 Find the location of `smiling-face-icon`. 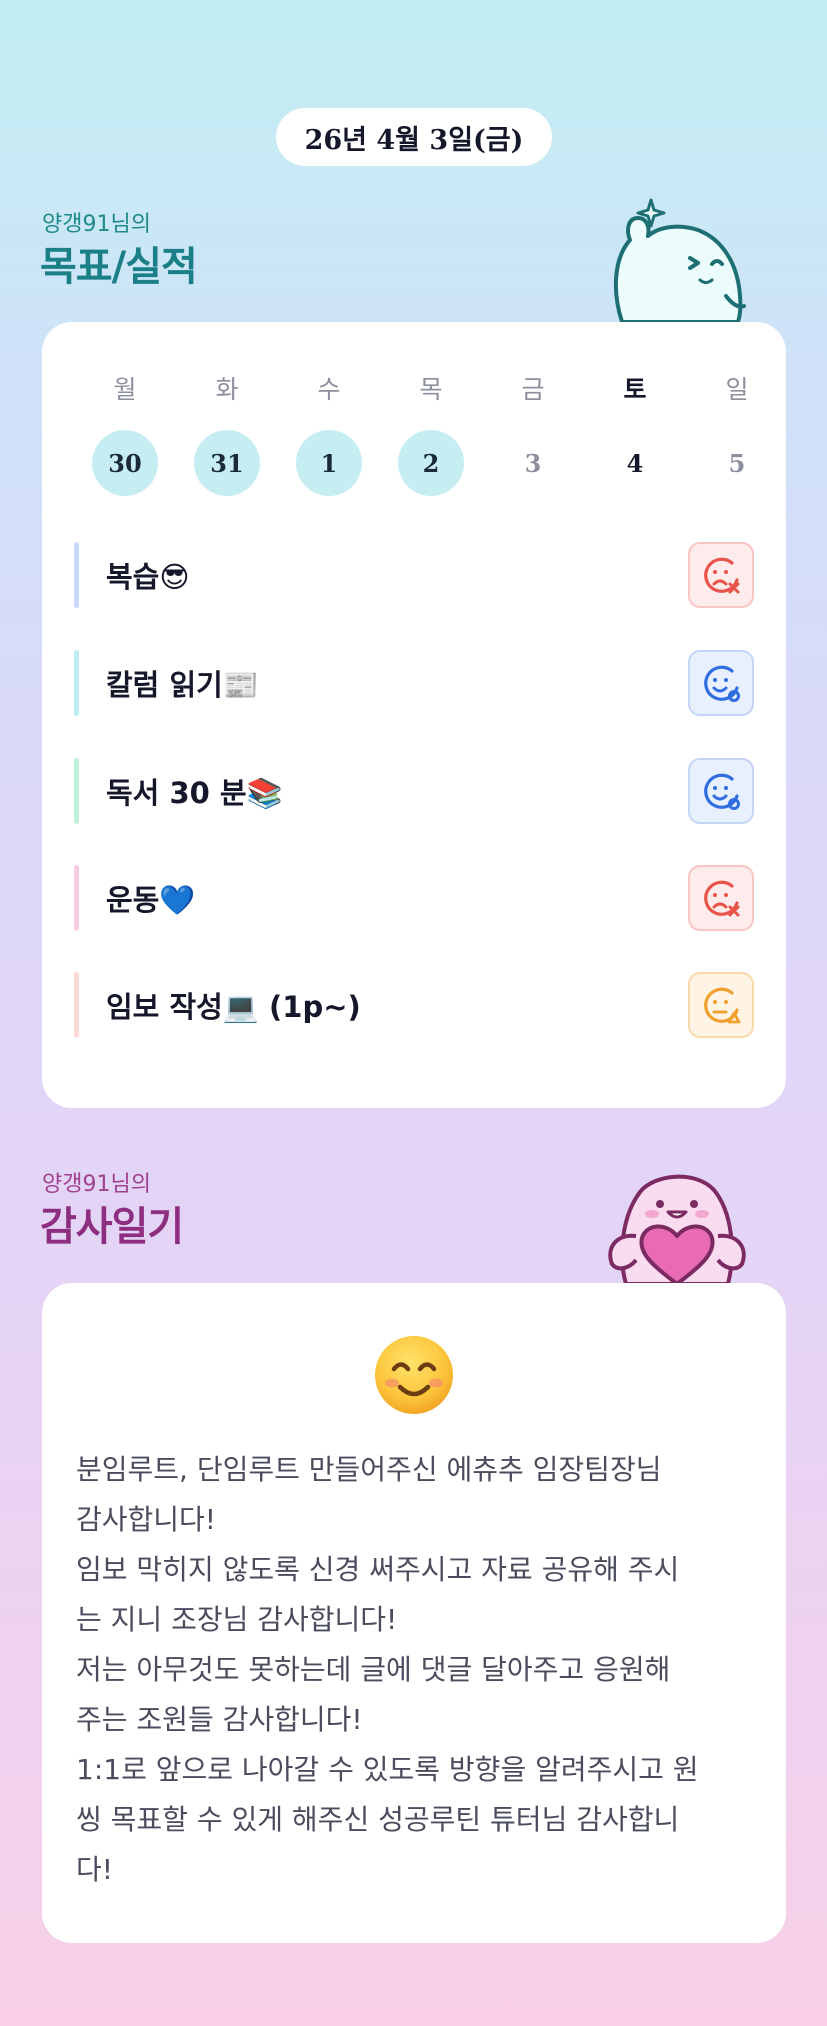

smiling-face-icon is located at coordinates (414, 1375).